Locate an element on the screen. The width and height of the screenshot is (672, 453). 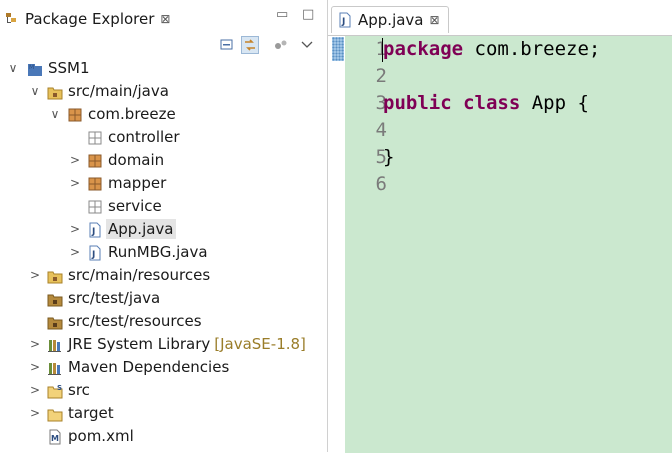
tab-package-explorer: Package Explorer ⊠ is located at coordinates (87, 19).